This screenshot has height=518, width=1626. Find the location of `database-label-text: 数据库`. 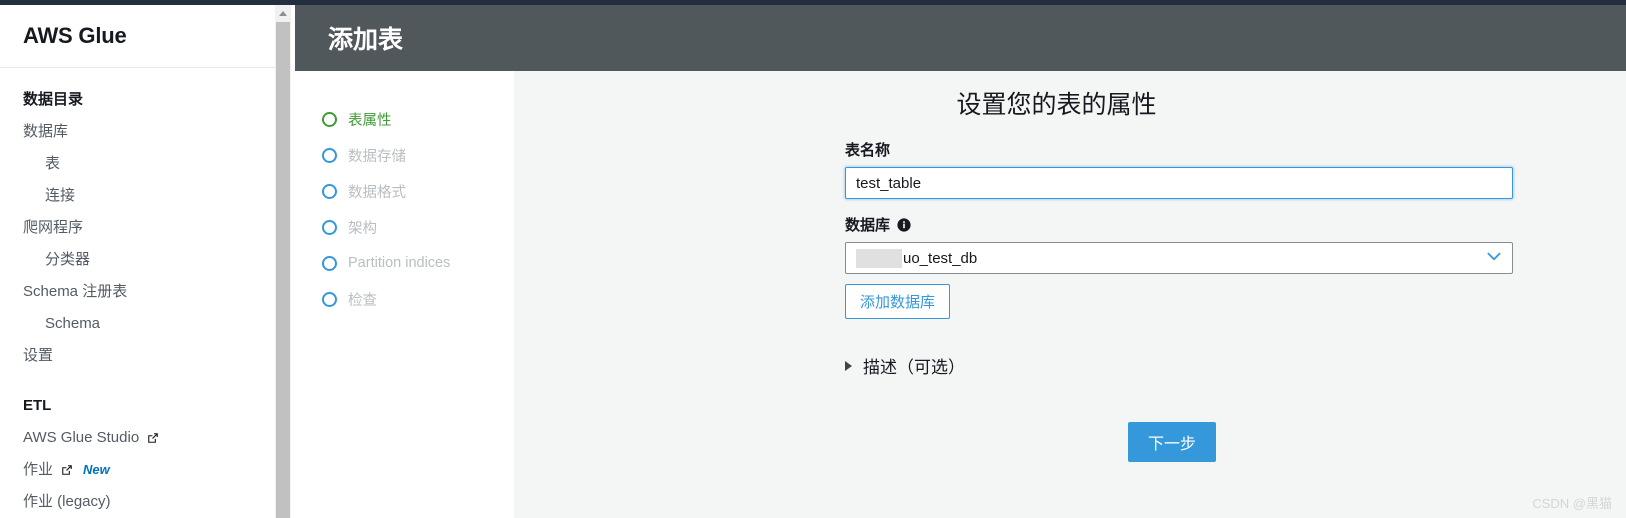

database-label-text: 数据库 is located at coordinates (868, 225).